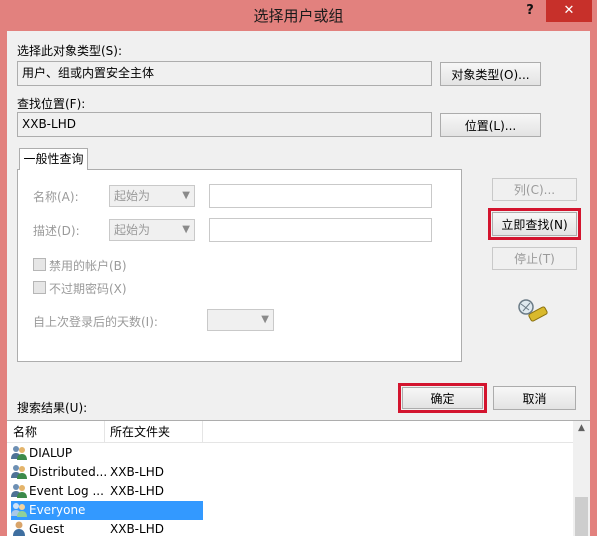 Image resolution: width=597 pixels, height=536 pixels. I want to click on cancel-button: 取消, so click(534, 398).